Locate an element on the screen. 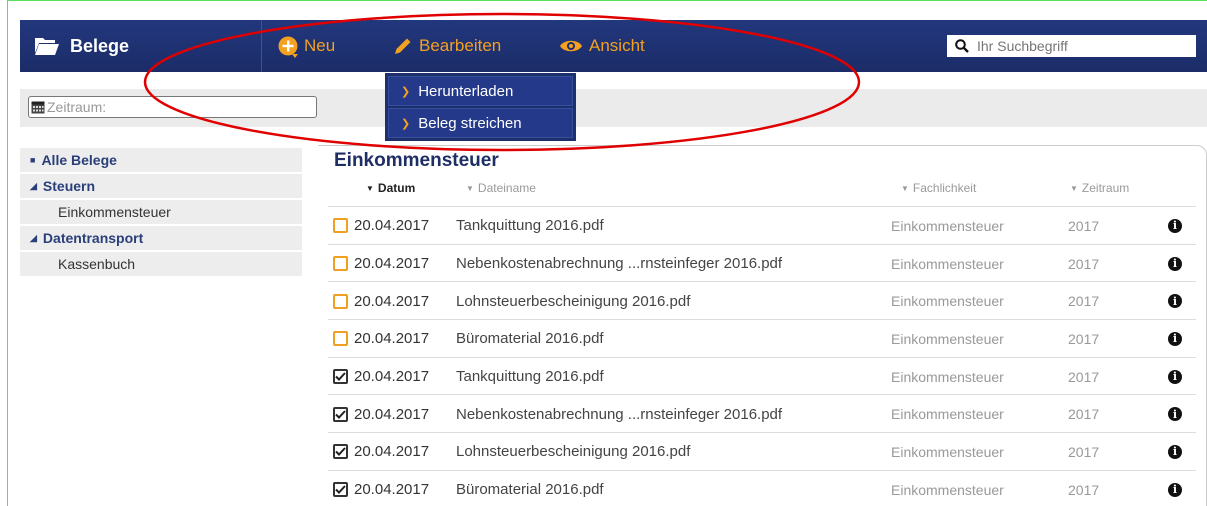 Image resolution: width=1207 pixels, height=506 pixels. sidebar-item-alle-belege: ■ Alle Belege is located at coordinates (161, 160).